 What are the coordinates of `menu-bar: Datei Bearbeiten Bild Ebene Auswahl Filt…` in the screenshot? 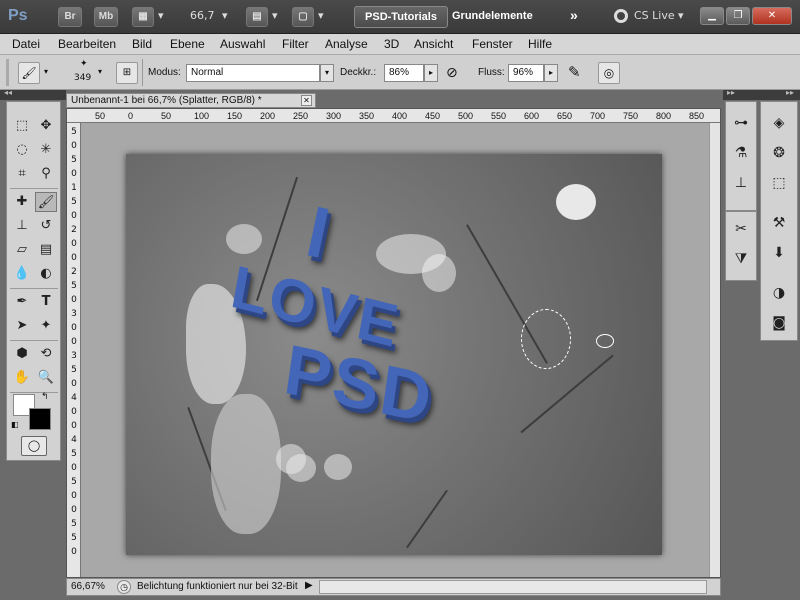 It's located at (400, 44).